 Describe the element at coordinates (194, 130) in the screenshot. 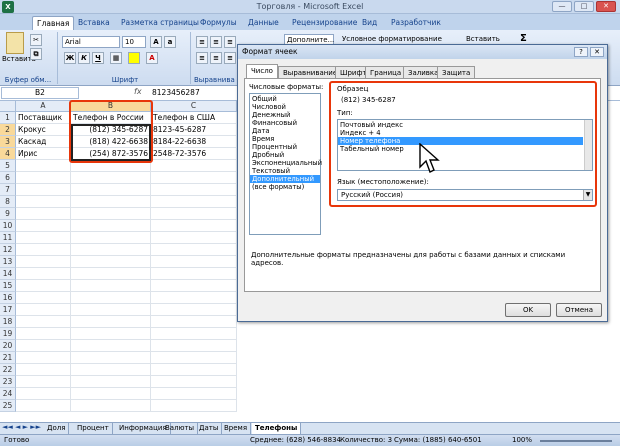

I see `table-cell: 8123-45-6287` at that location.